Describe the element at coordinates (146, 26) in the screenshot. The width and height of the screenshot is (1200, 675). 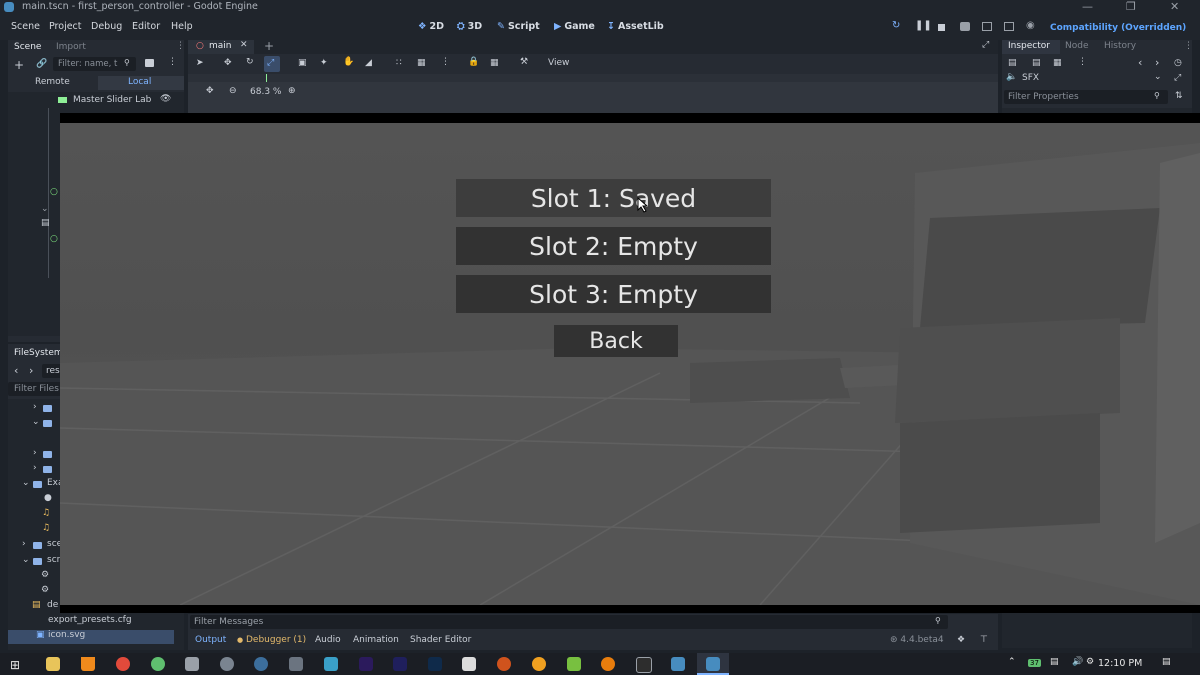
I see `menu-editor: Editor` at that location.